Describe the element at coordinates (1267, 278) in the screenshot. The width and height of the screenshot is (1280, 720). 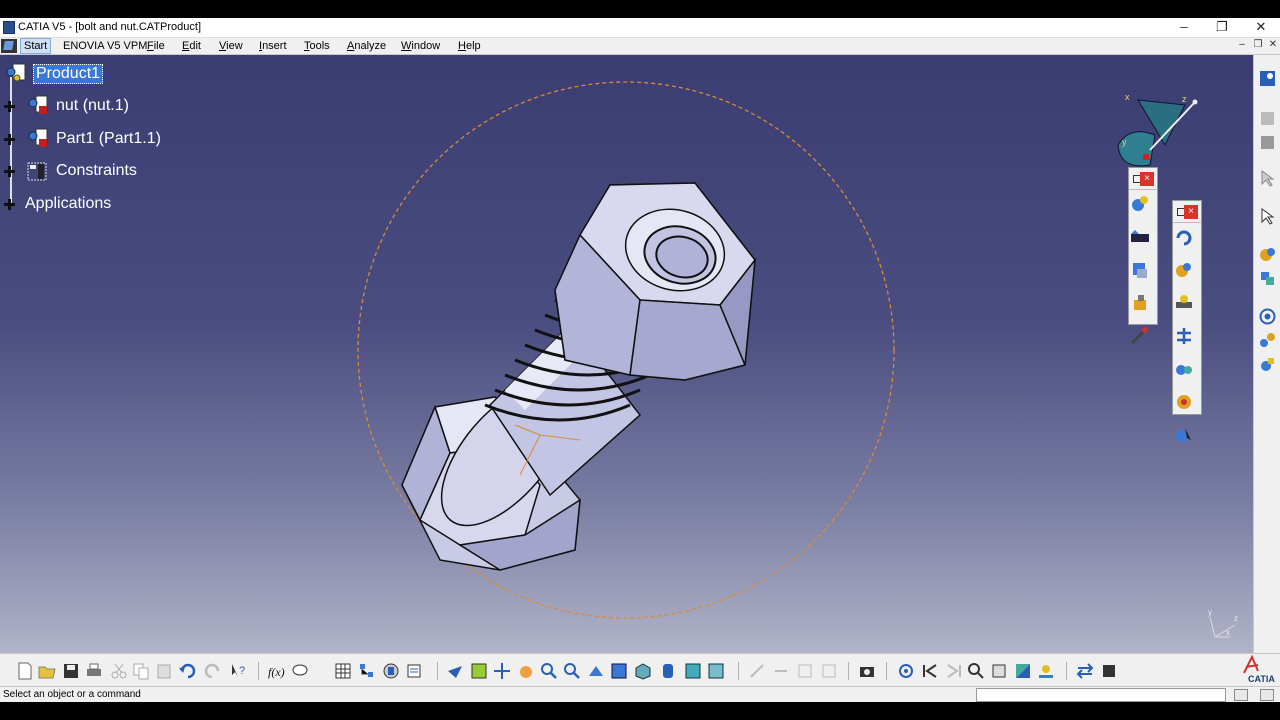
I see `clash-icon` at that location.